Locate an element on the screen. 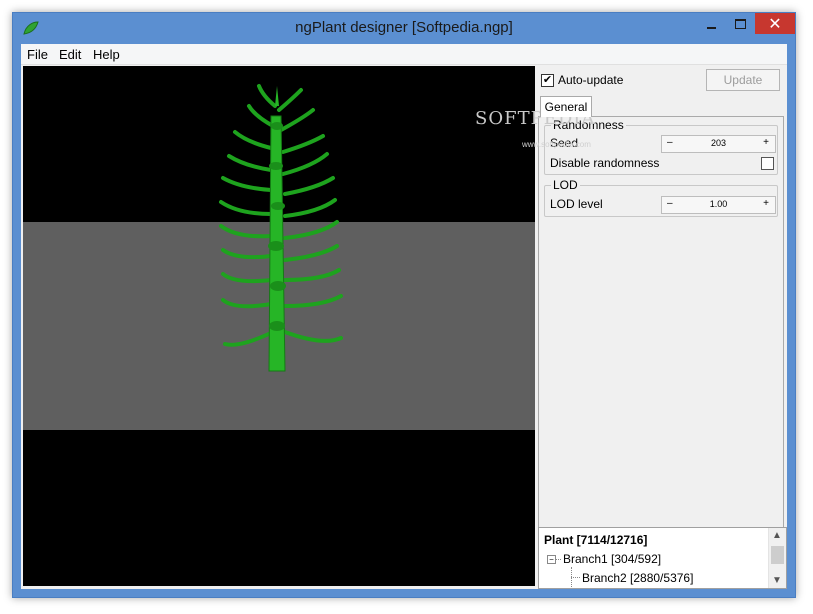 The width and height of the screenshot is (813, 614). seed-increment-button: + is located at coordinates (766, 142).